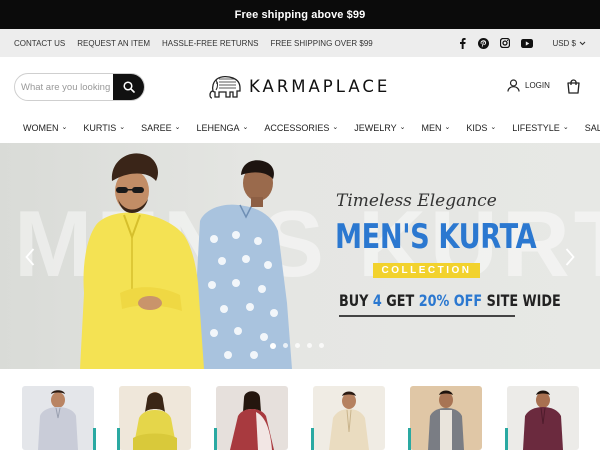  What do you see at coordinates (39, 43) in the screenshot?
I see `contact-us-link: CONTACT US` at bounding box center [39, 43].